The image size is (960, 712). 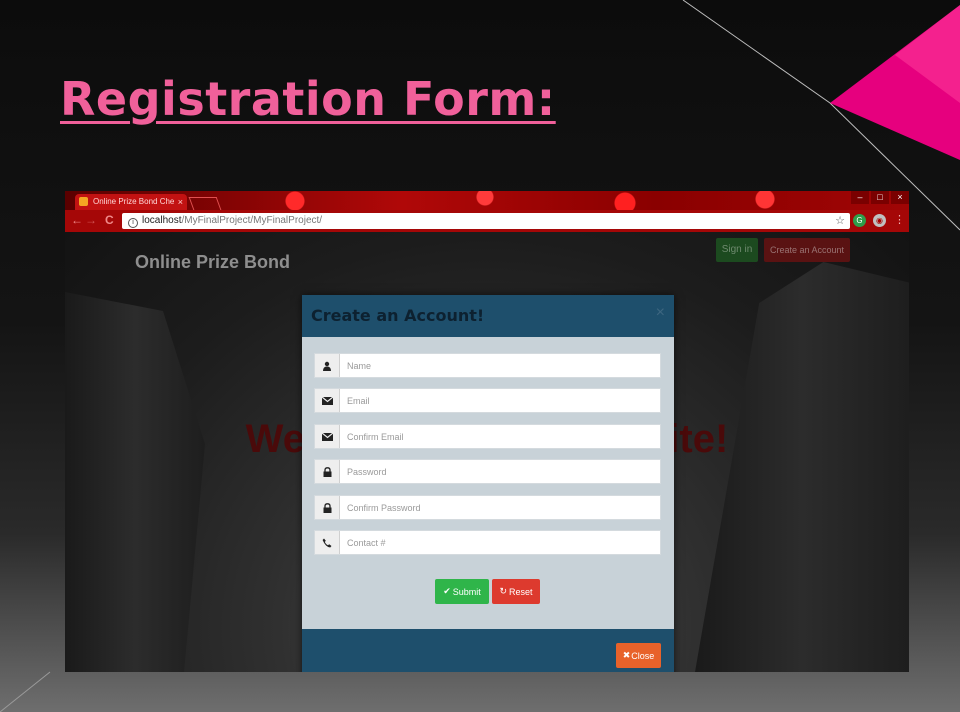 I want to click on window-close-button: ×, so click(x=900, y=197).